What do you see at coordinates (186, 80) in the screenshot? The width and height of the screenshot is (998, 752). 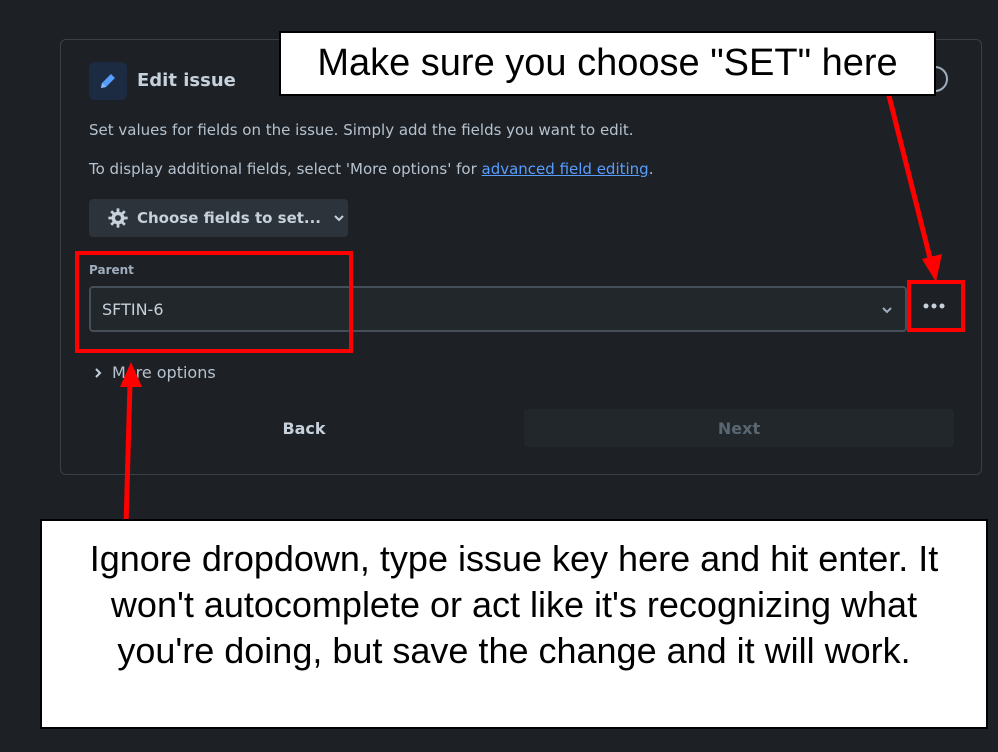 I see `dialog-title: Edit issue` at bounding box center [186, 80].